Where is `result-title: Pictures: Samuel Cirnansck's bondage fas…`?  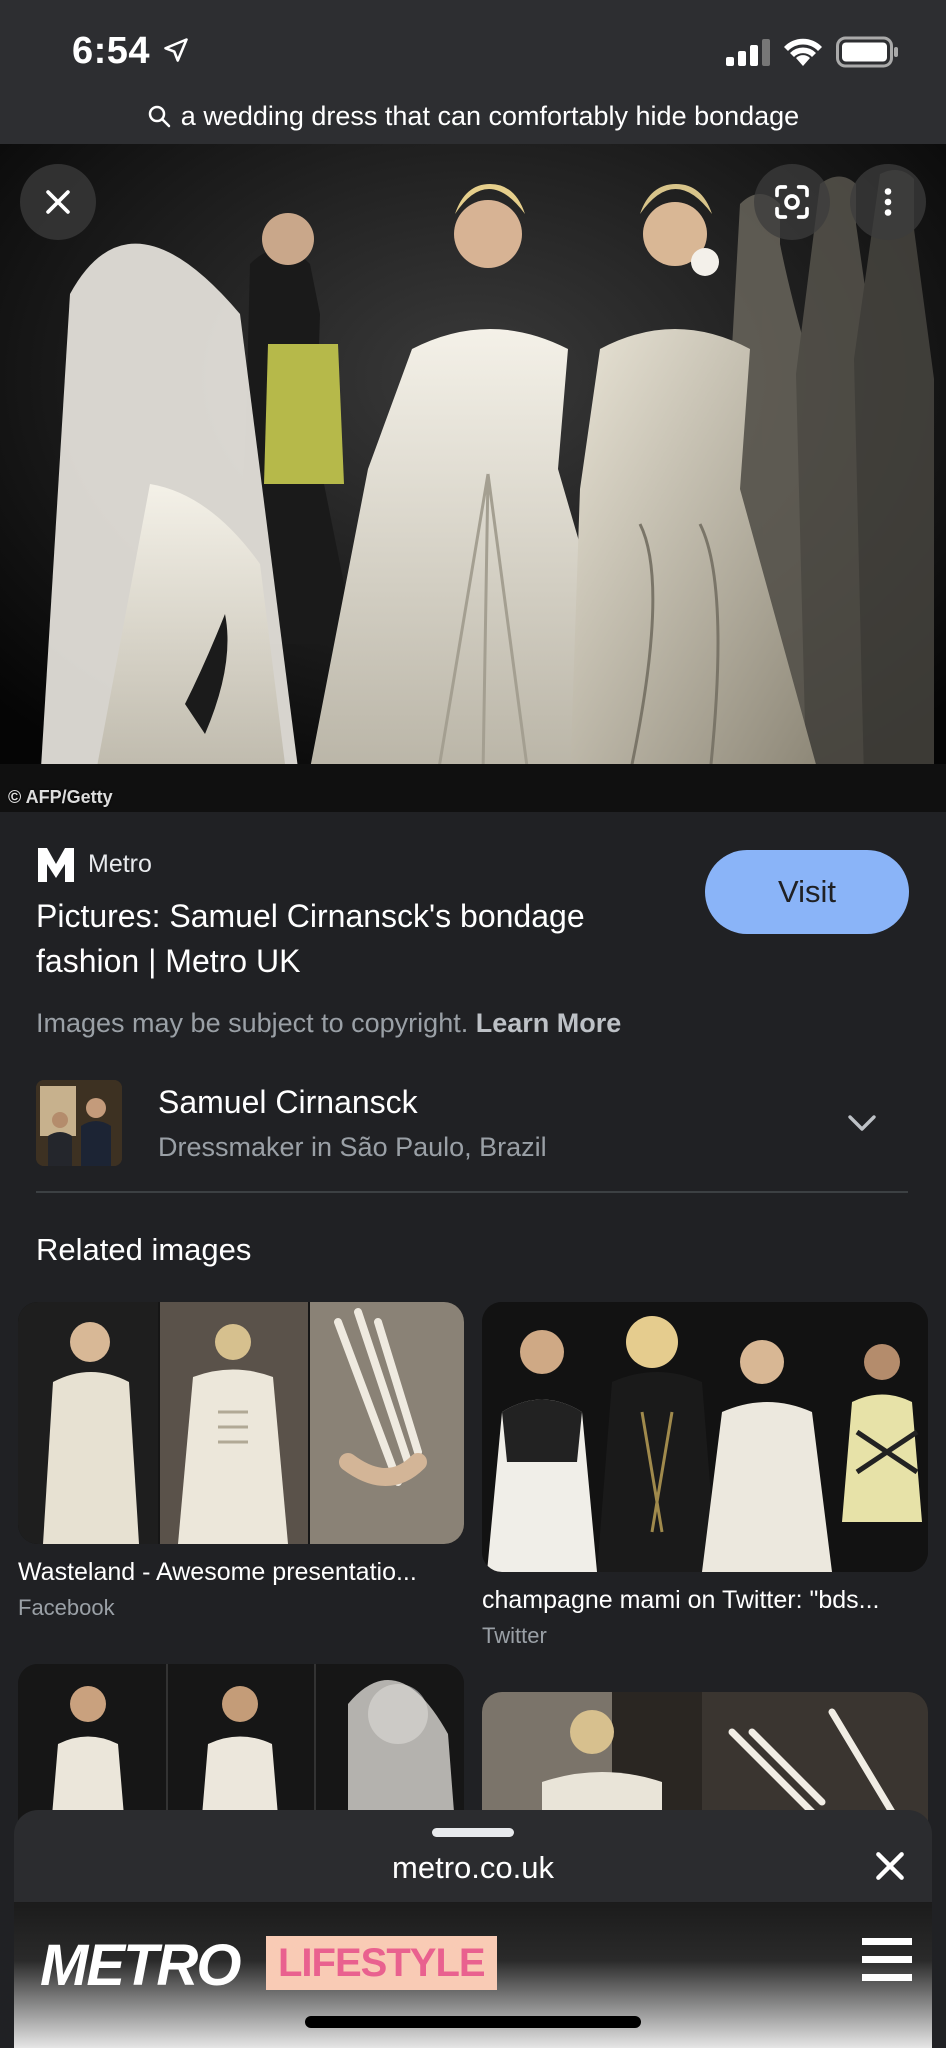
result-title: Pictures: Samuel Cirnansck's bondage fas… is located at coordinates (346, 939).